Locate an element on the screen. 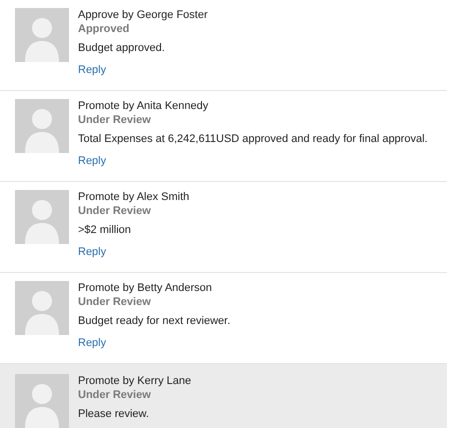 The height and width of the screenshot is (428, 453). comment-message: Total Expenses at 6,242,611USD approved and ready for final approval. is located at coordinates (253, 139).